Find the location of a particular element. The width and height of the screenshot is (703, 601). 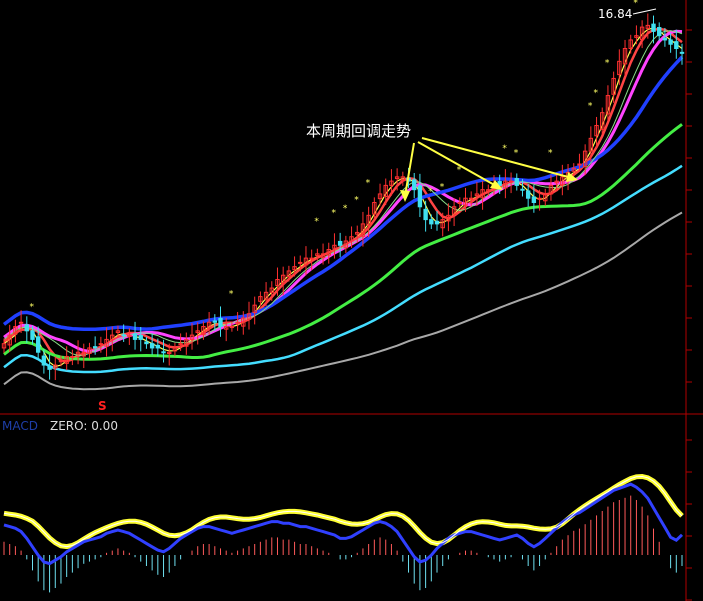

indicator-zero-label: ZERO: 0.00 is located at coordinates (84, 426).